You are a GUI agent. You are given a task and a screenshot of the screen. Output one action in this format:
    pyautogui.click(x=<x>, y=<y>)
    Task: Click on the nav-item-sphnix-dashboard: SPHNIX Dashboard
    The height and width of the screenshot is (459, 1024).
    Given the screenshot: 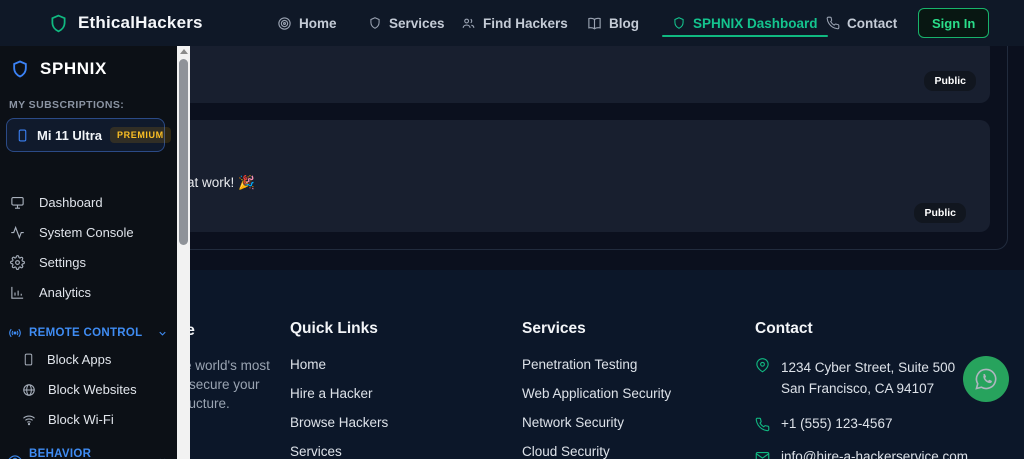 What is the action you would take?
    pyautogui.click(x=745, y=23)
    